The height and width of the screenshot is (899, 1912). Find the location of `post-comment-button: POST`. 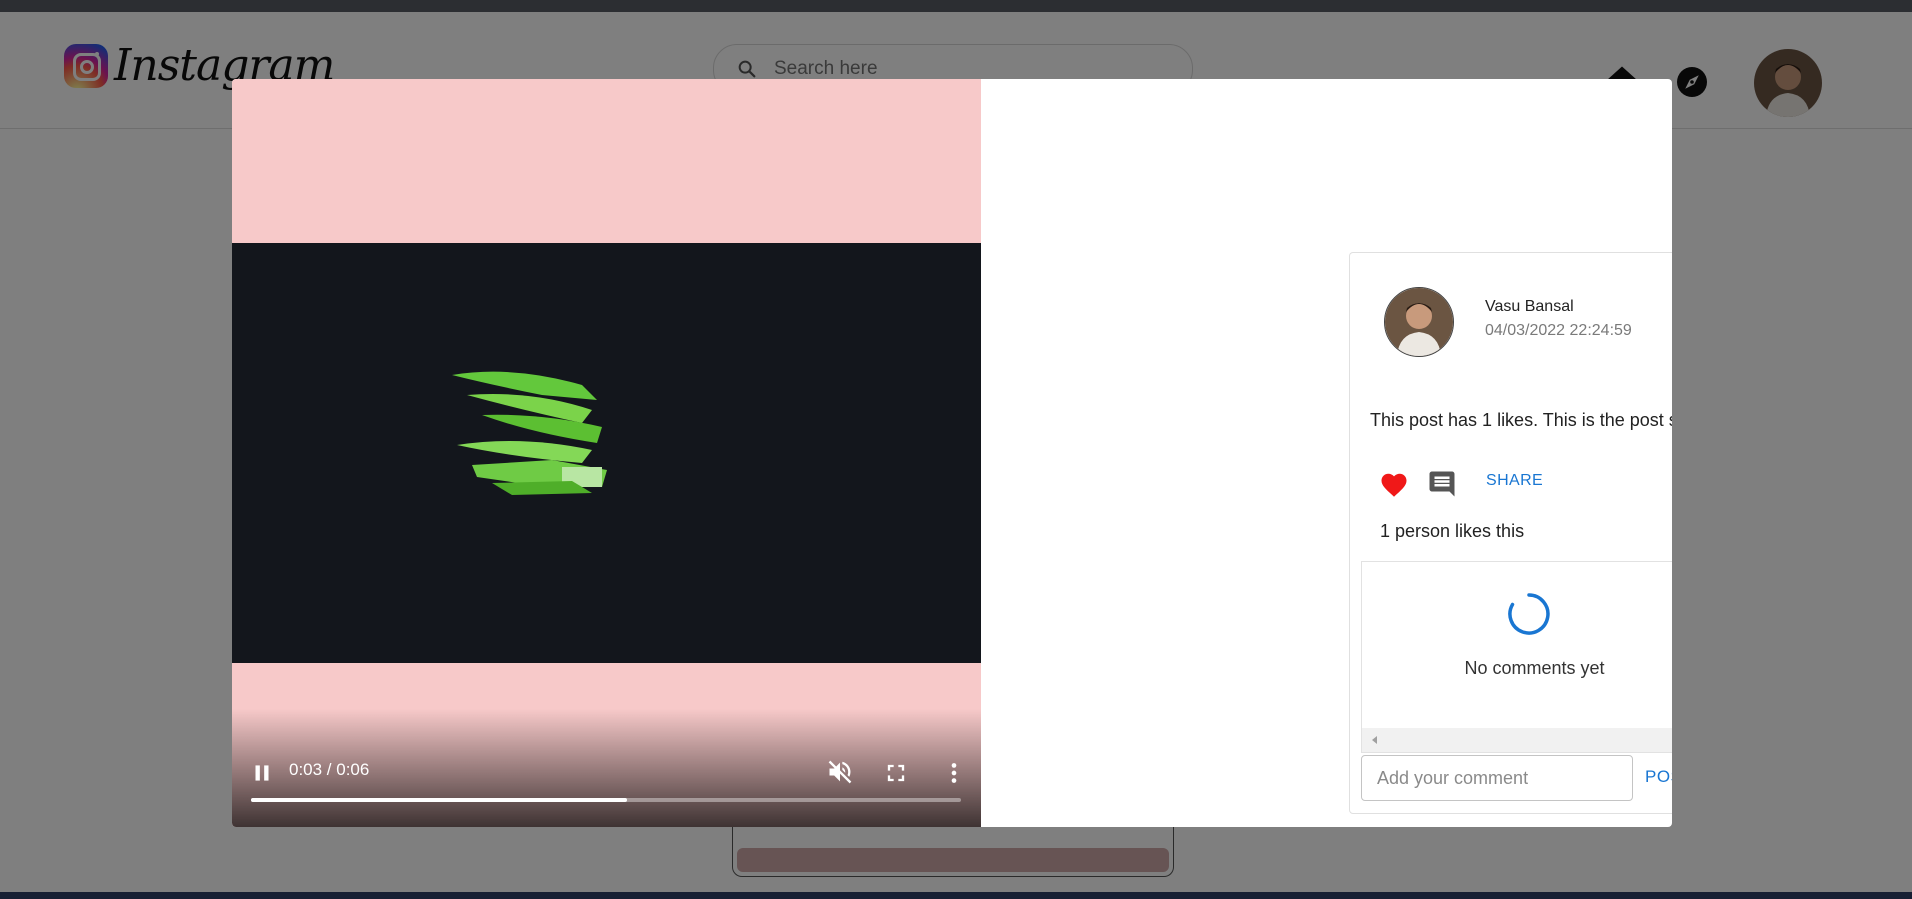

post-comment-button: POST is located at coordinates (1658, 777).